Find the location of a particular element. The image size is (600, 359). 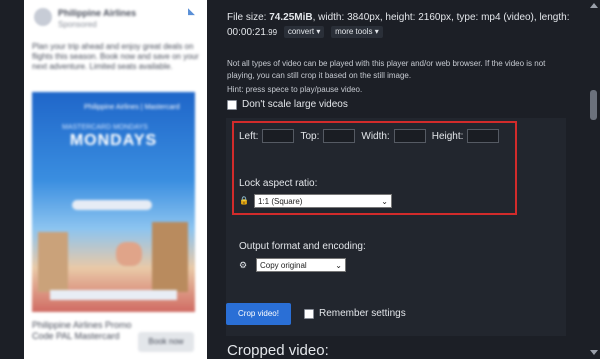

crop-dimensions-row: Left: Top: Width: Height: is located at coordinates (372, 136).